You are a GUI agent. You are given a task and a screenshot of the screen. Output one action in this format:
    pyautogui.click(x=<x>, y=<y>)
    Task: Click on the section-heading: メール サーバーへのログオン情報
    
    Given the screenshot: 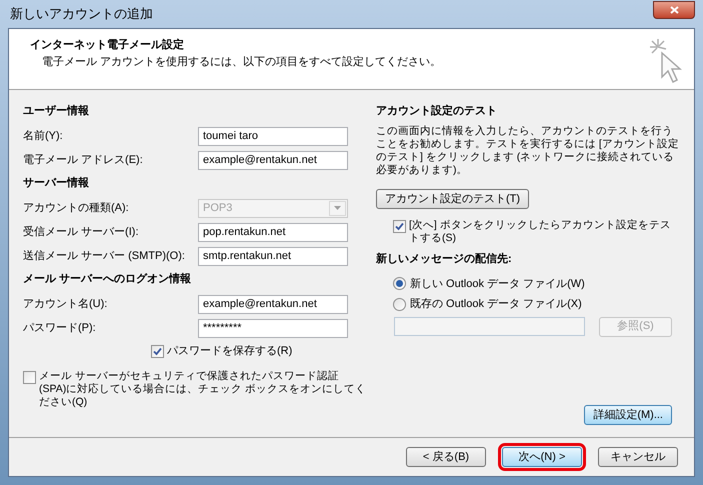 What is the action you would take?
    pyautogui.click(x=107, y=279)
    